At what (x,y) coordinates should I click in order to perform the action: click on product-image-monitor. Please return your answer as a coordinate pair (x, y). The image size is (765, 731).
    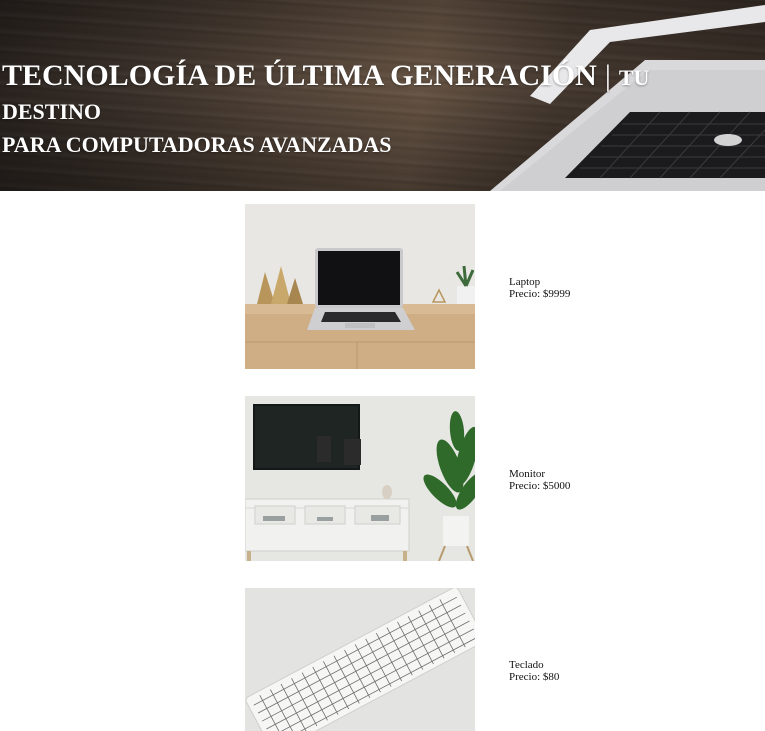
    Looking at the image, I should click on (360, 478).